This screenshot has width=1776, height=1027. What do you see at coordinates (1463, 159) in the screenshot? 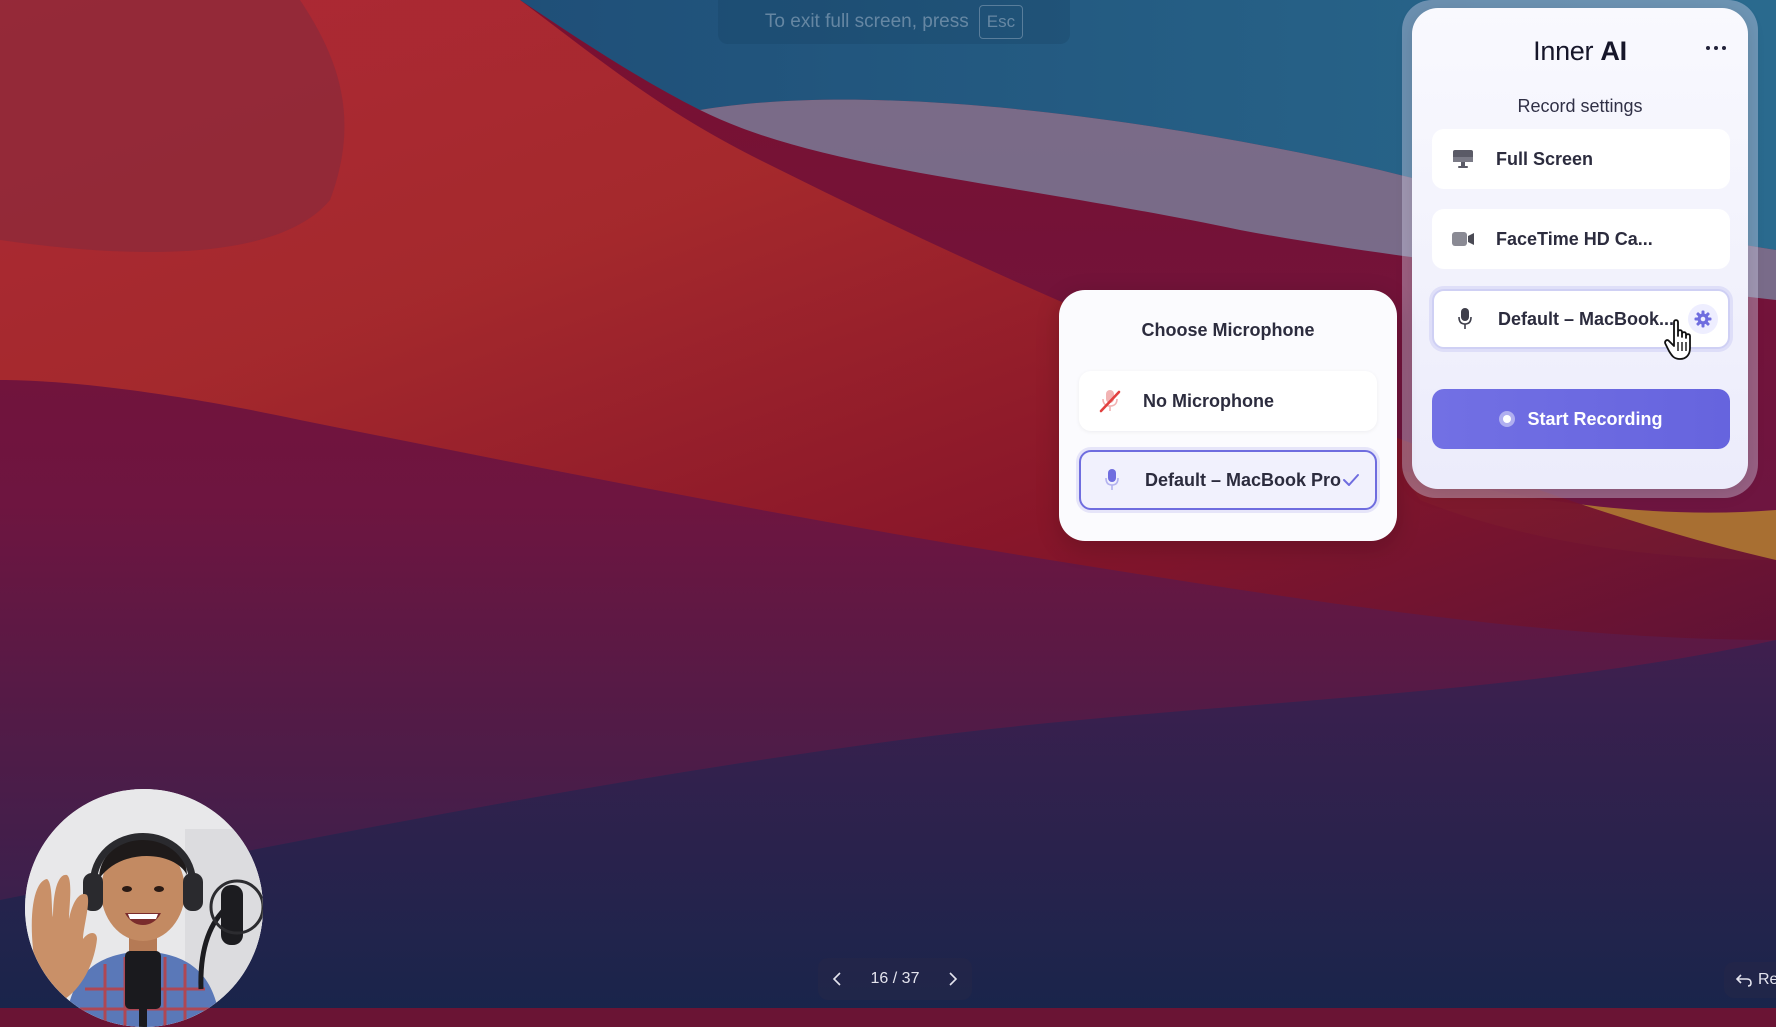
I see `monitor-icon` at bounding box center [1463, 159].